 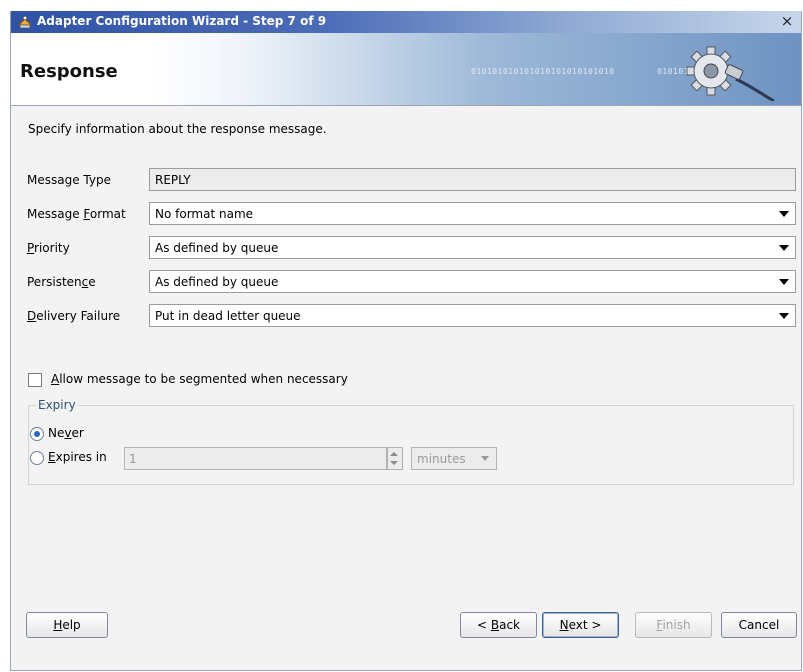 I want to click on cancel-button: Cancel, so click(x=759, y=625).